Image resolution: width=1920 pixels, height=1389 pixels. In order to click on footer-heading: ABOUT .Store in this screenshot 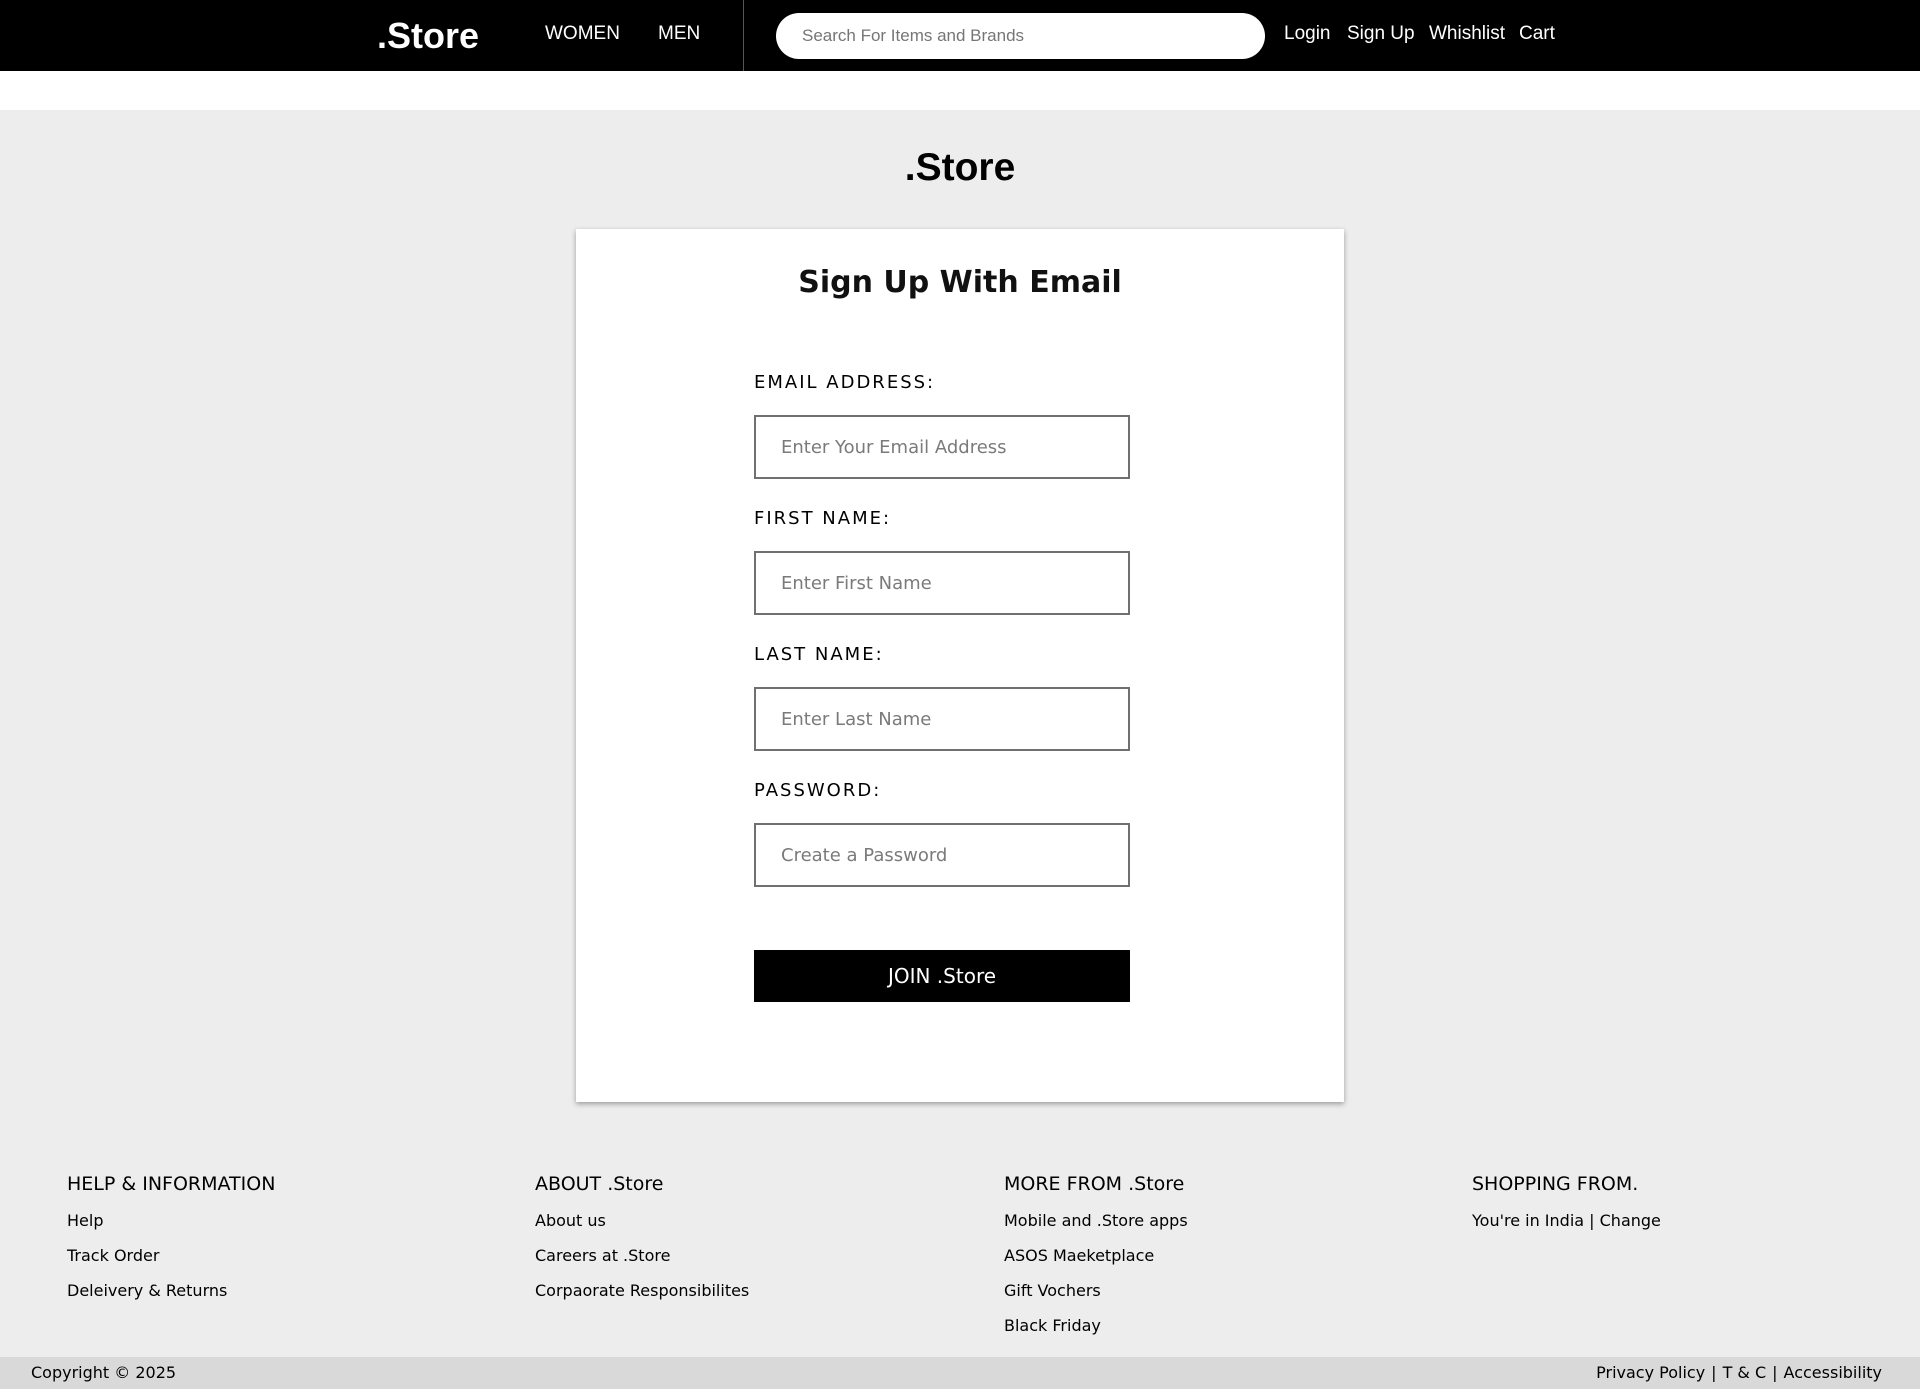, I will do `click(599, 1184)`.